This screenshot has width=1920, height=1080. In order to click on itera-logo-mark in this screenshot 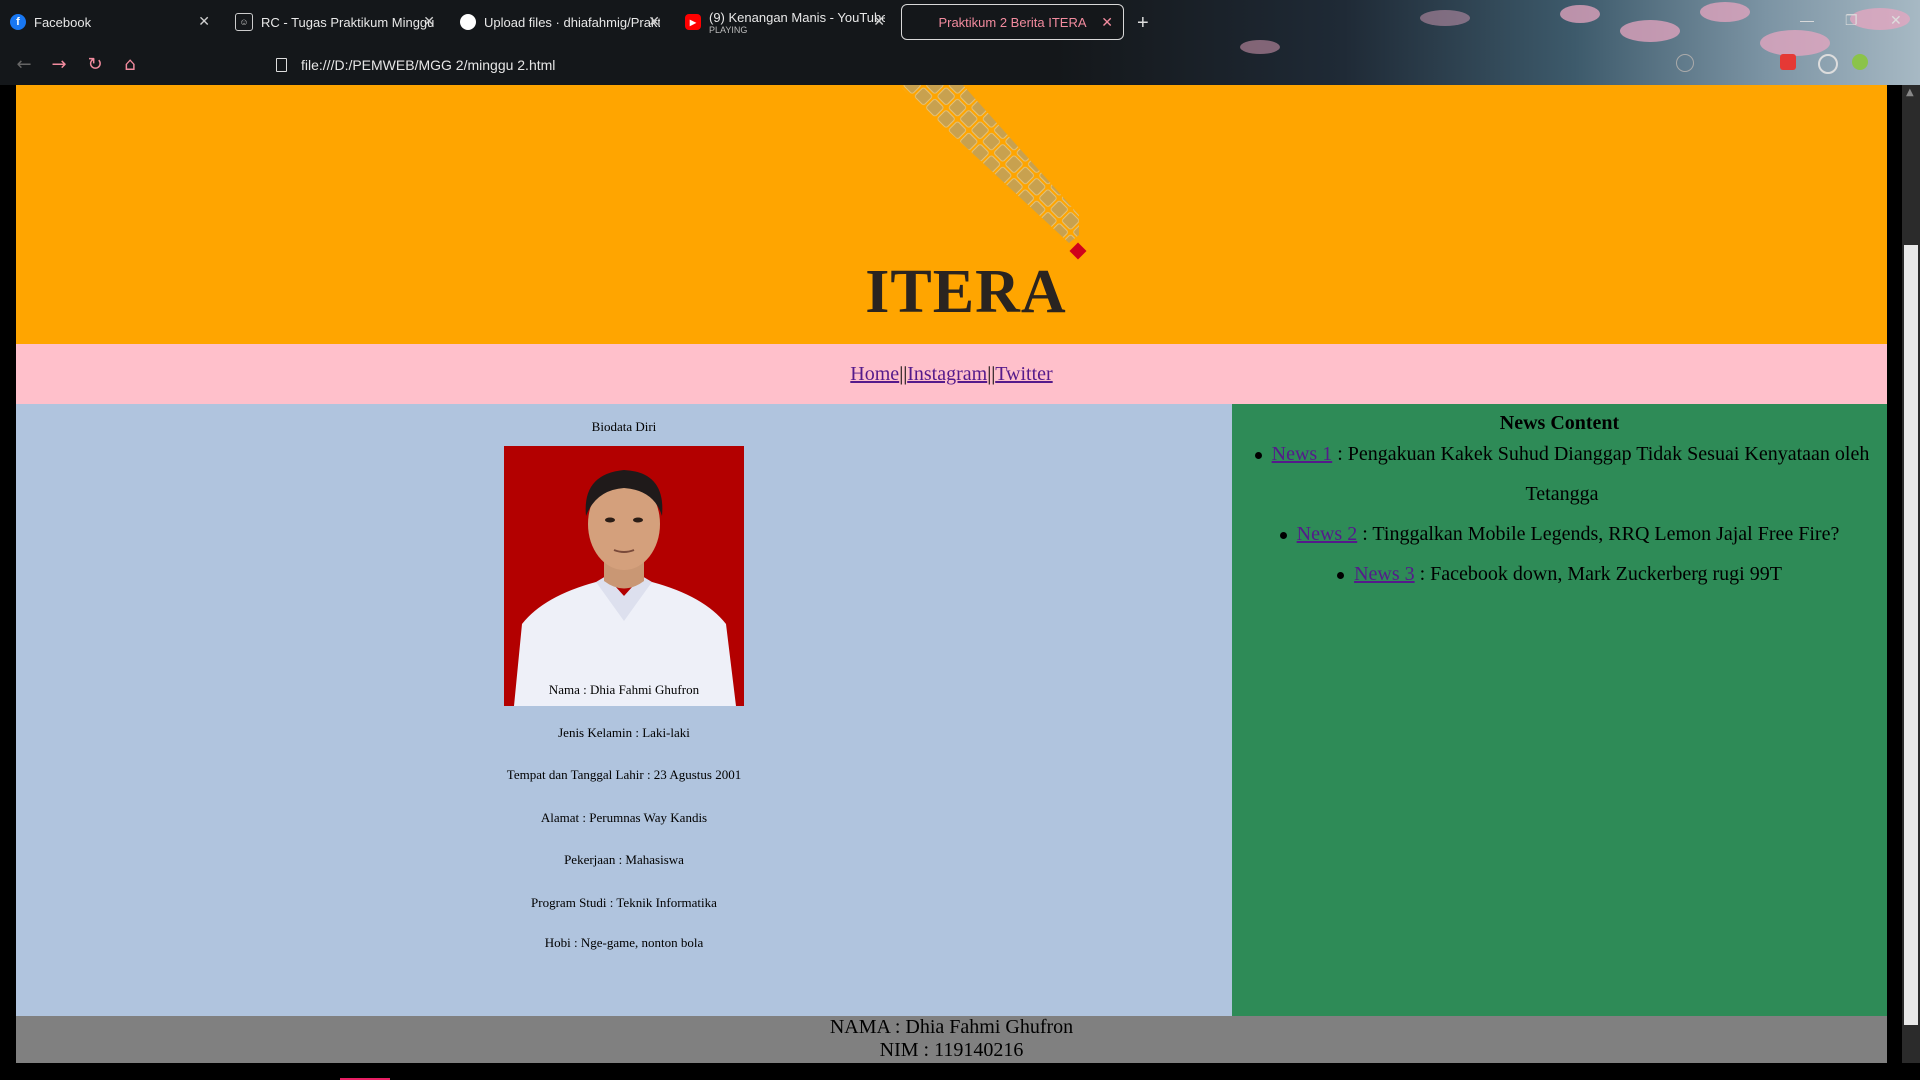, I will do `click(993, 172)`.